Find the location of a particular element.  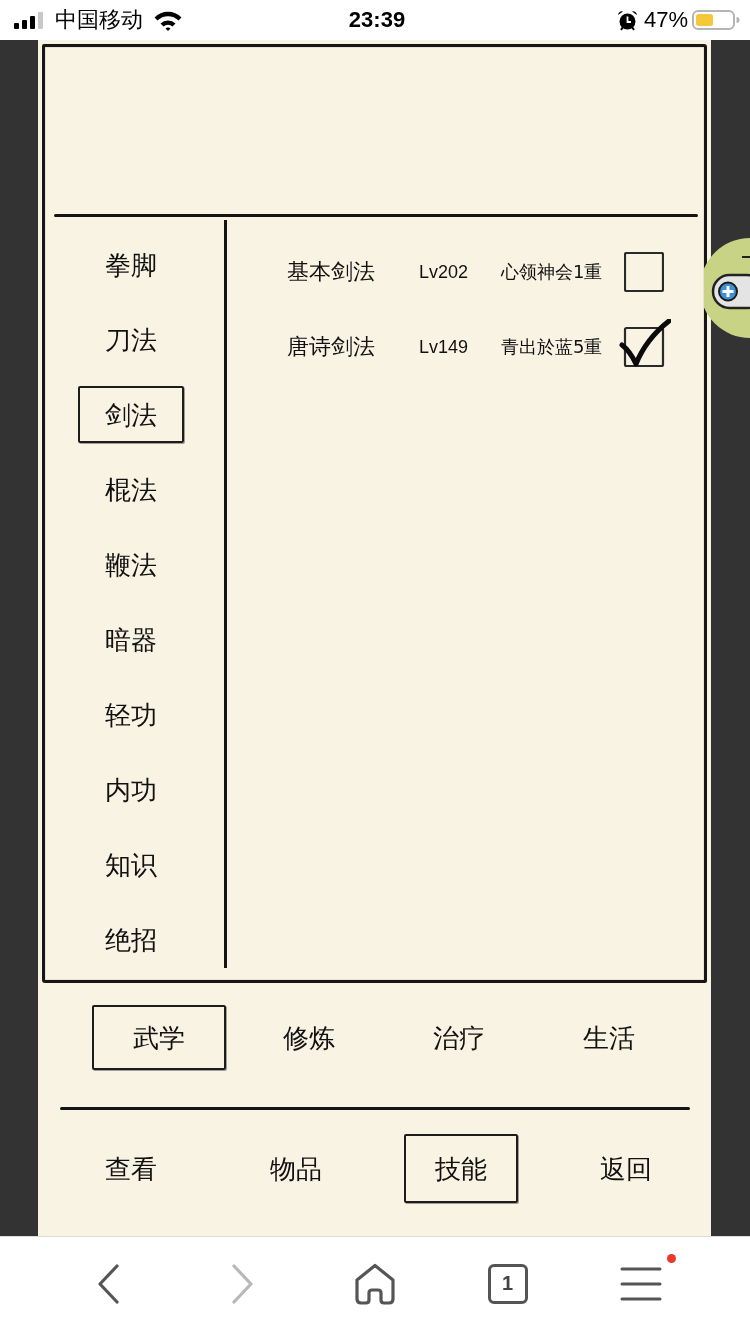

wifi-icon is located at coordinates (168, 20).